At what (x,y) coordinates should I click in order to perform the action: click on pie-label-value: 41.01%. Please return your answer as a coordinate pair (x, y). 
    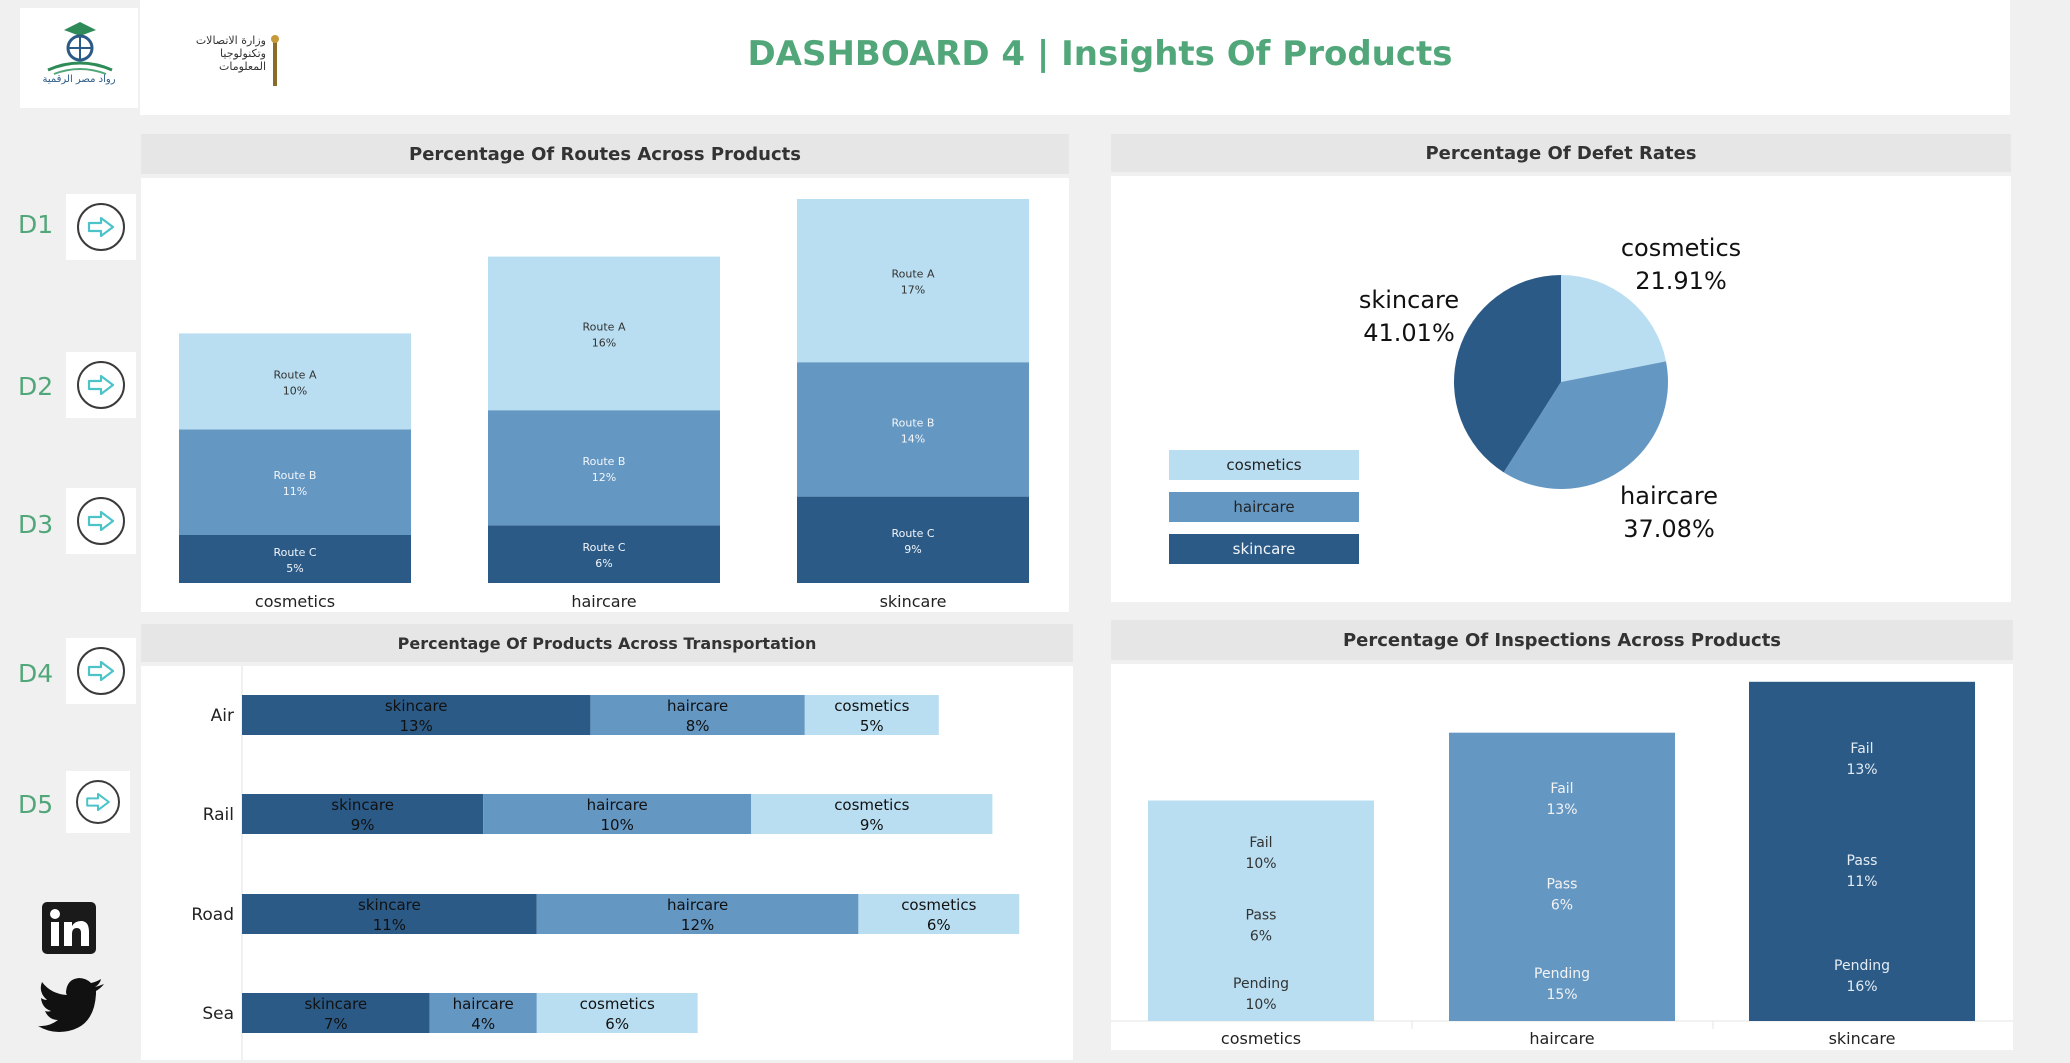
    Looking at the image, I should click on (1409, 333).